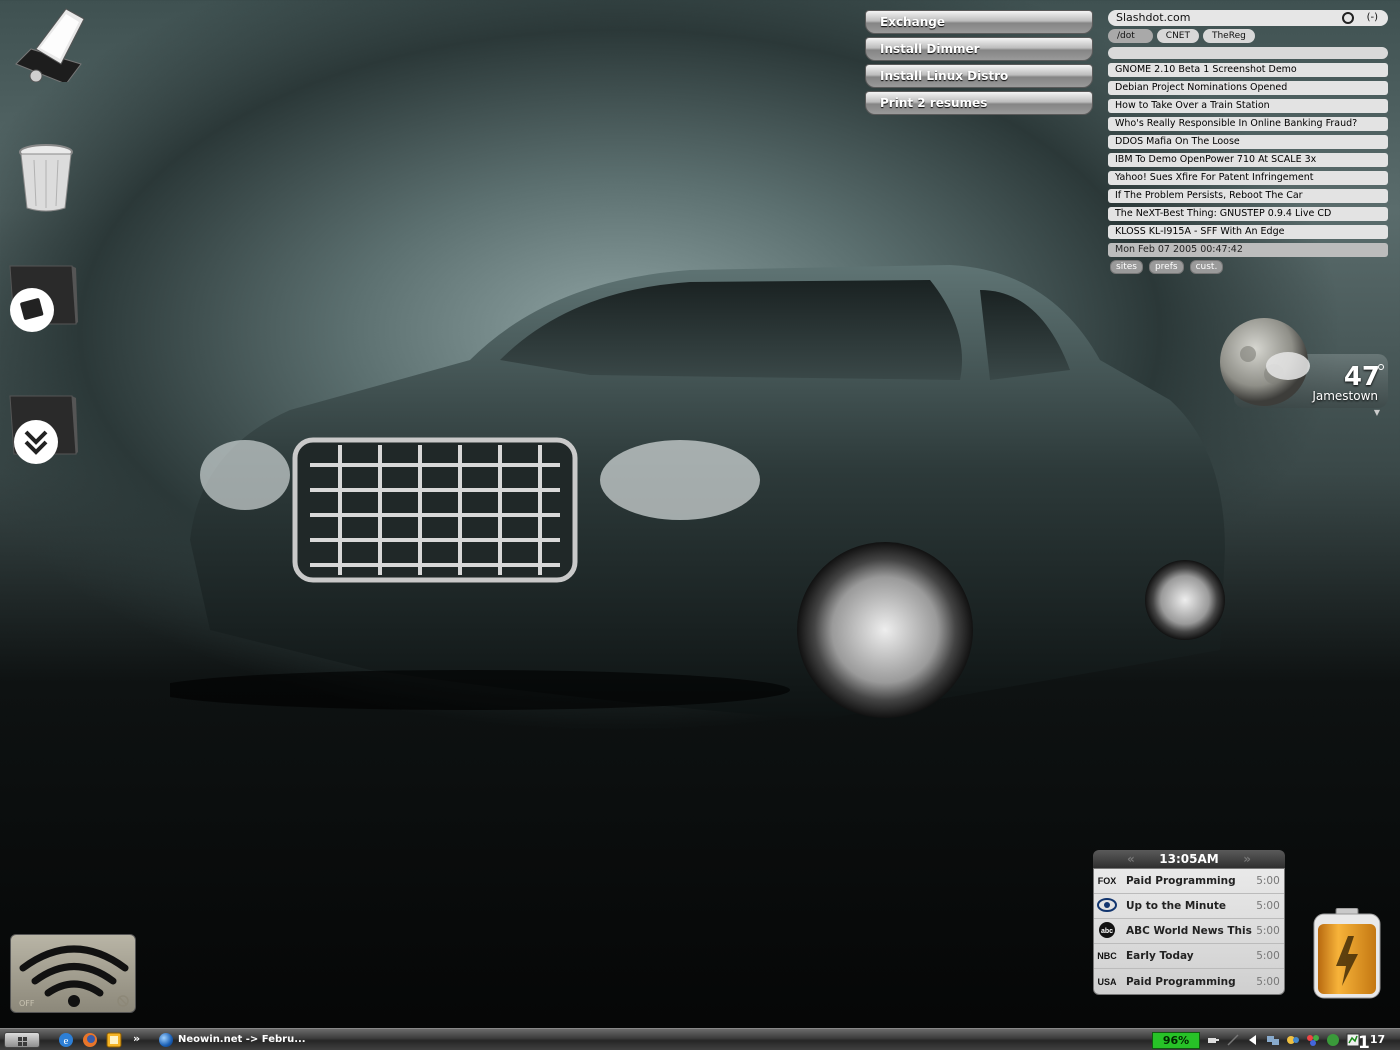  I want to click on tv-listing-row: Up to the Minute 5:00, so click(1189, 906).